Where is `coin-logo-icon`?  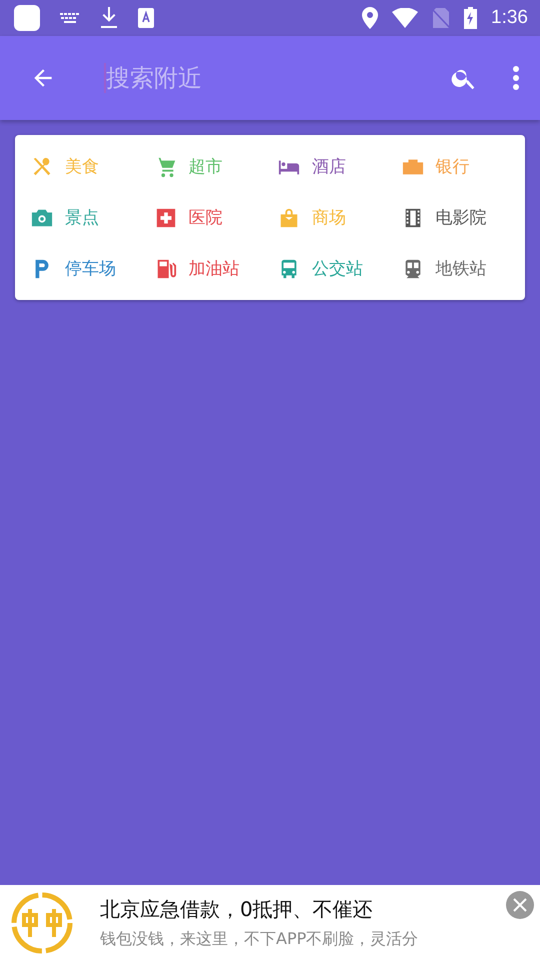
coin-logo-icon is located at coordinates (42, 922).